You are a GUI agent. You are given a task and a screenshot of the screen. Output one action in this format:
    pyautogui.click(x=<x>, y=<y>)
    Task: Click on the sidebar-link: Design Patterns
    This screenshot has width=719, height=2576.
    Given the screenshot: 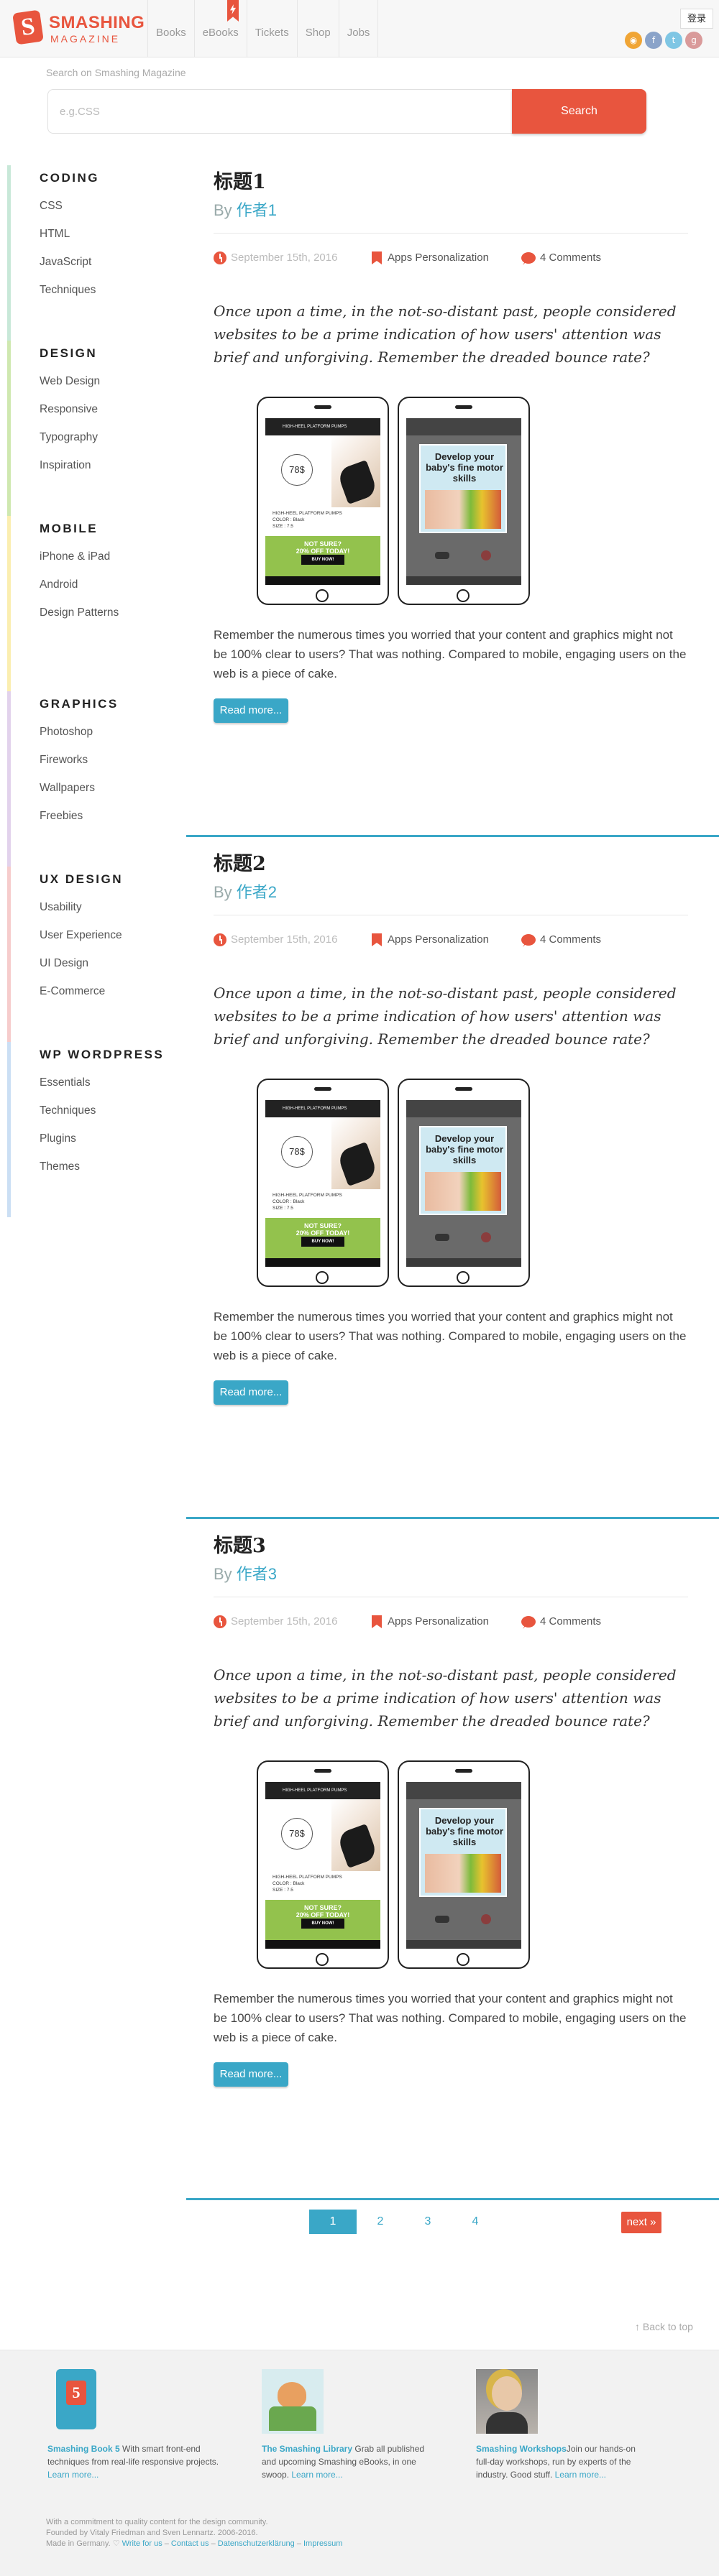 What is the action you would take?
    pyautogui.click(x=113, y=613)
    